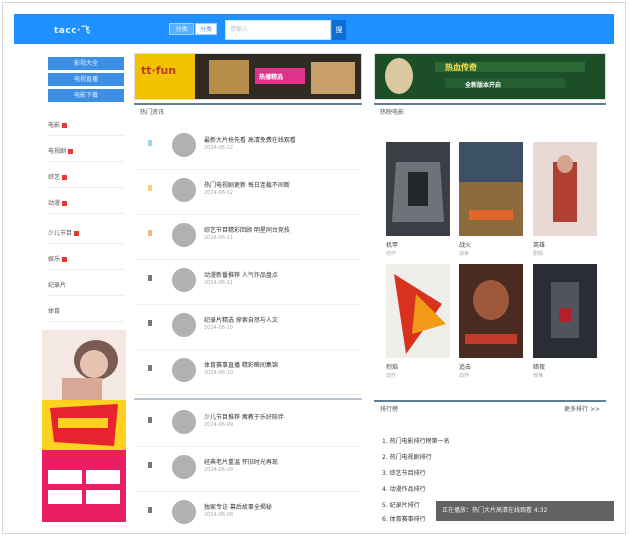 The image size is (629, 537). What do you see at coordinates (271, 77) in the screenshot?
I see `ad-banner-left-sub: 热播精选` at bounding box center [271, 77].